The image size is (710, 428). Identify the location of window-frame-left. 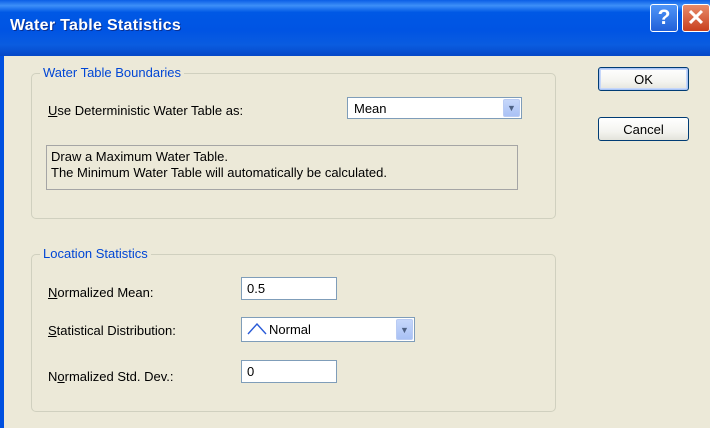
(2, 242).